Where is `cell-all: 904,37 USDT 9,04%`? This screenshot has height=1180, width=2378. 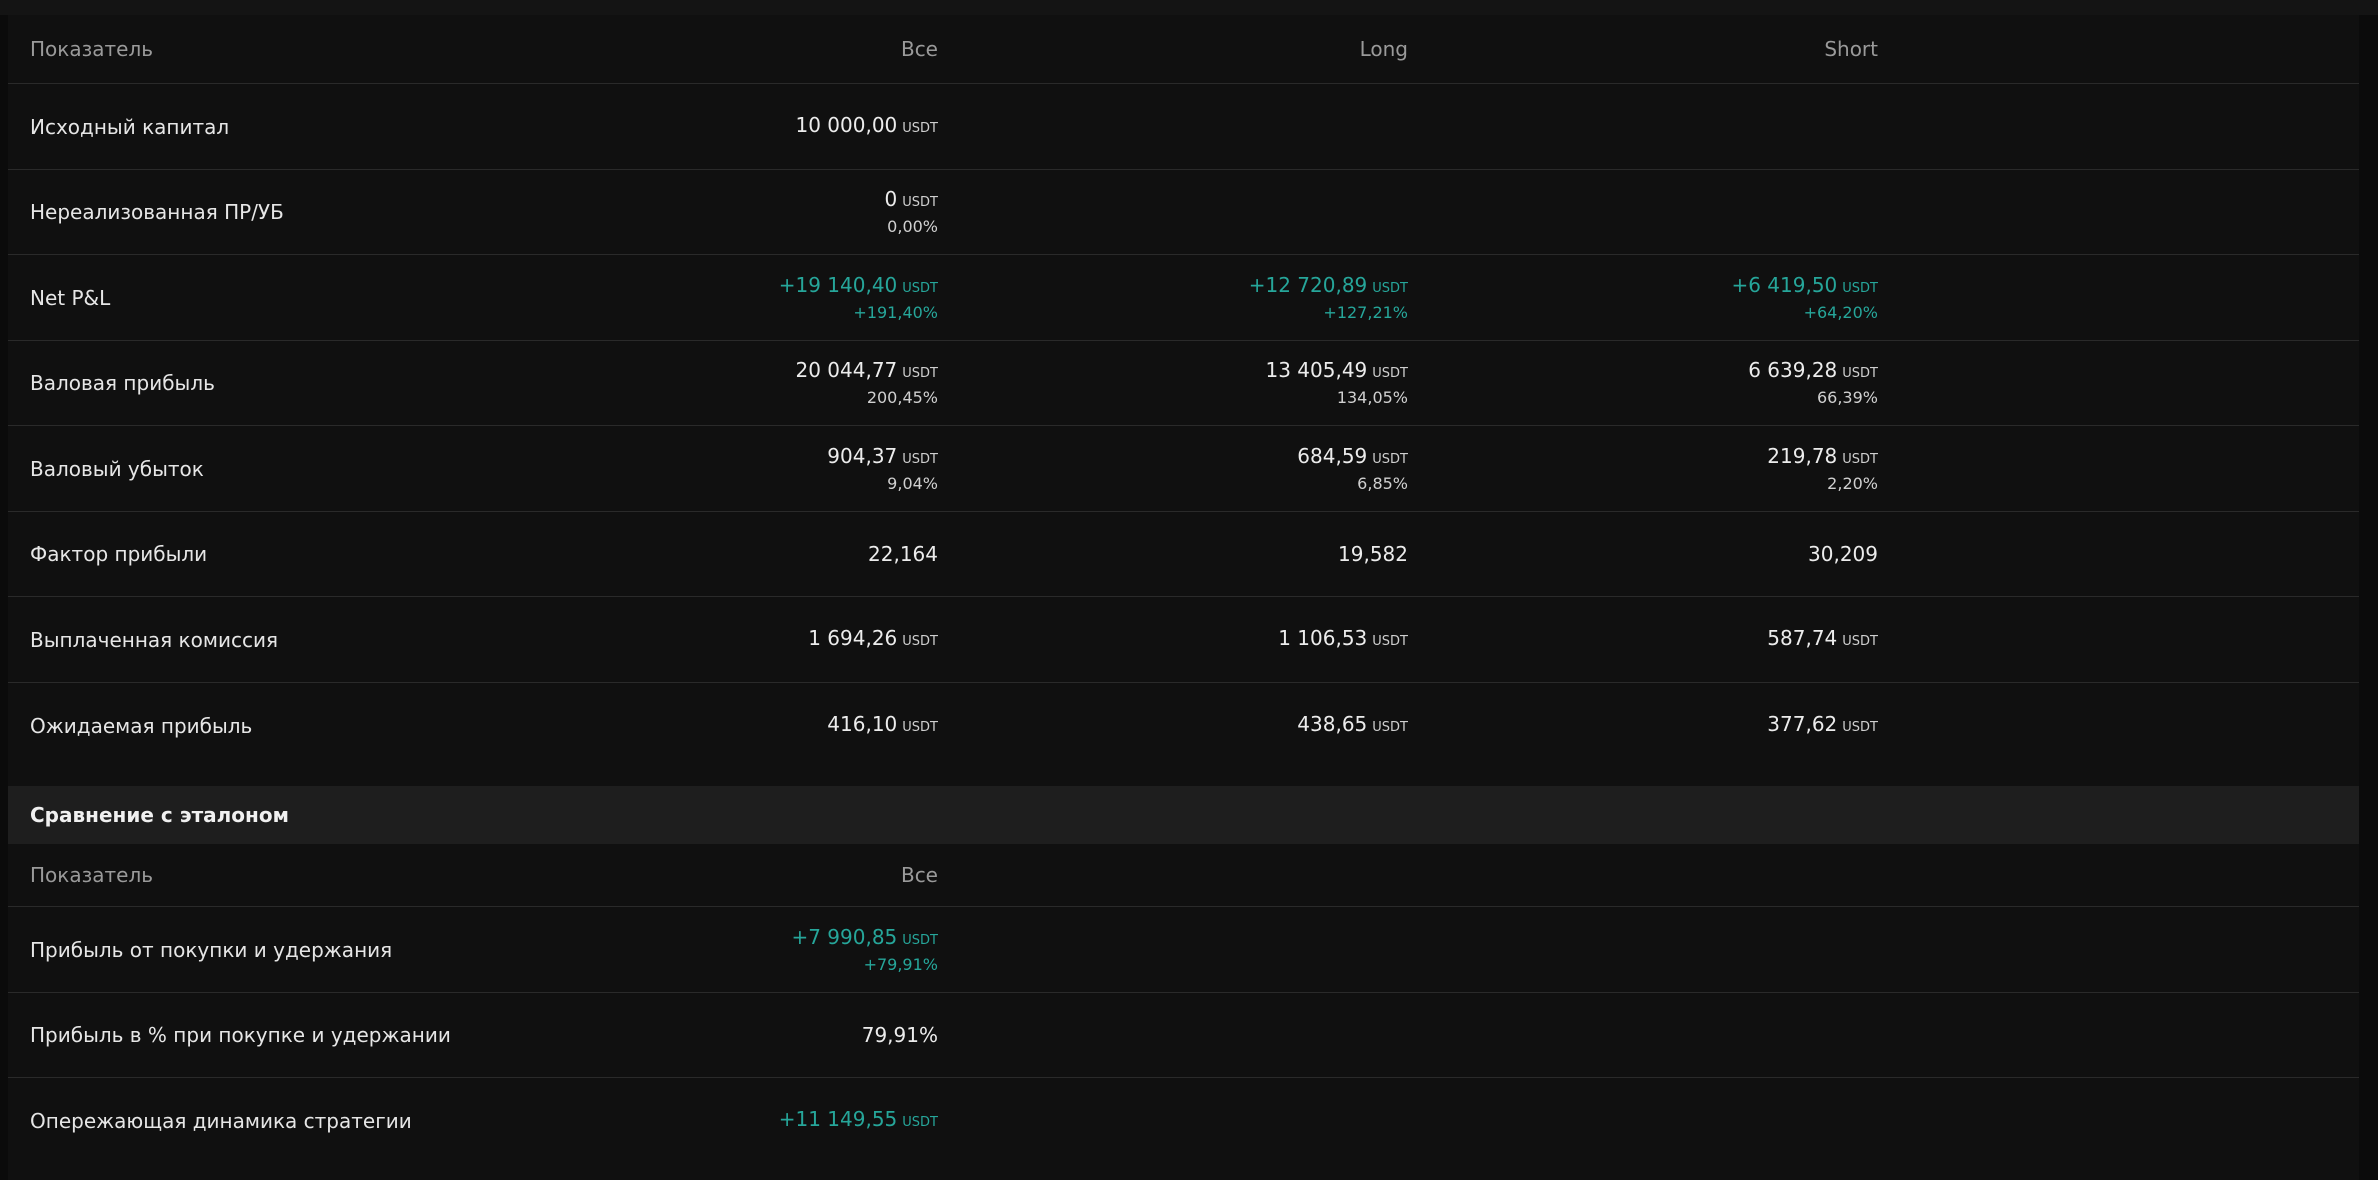 cell-all: 904,37 USDT 9,04% is located at coordinates (773, 468).